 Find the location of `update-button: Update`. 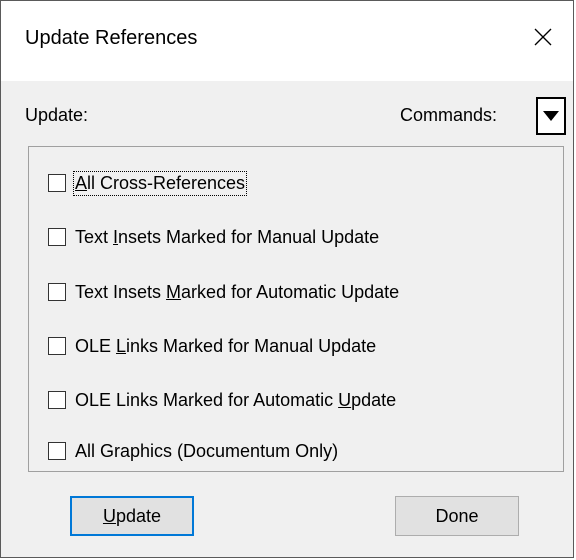

update-button: Update is located at coordinates (132, 516).